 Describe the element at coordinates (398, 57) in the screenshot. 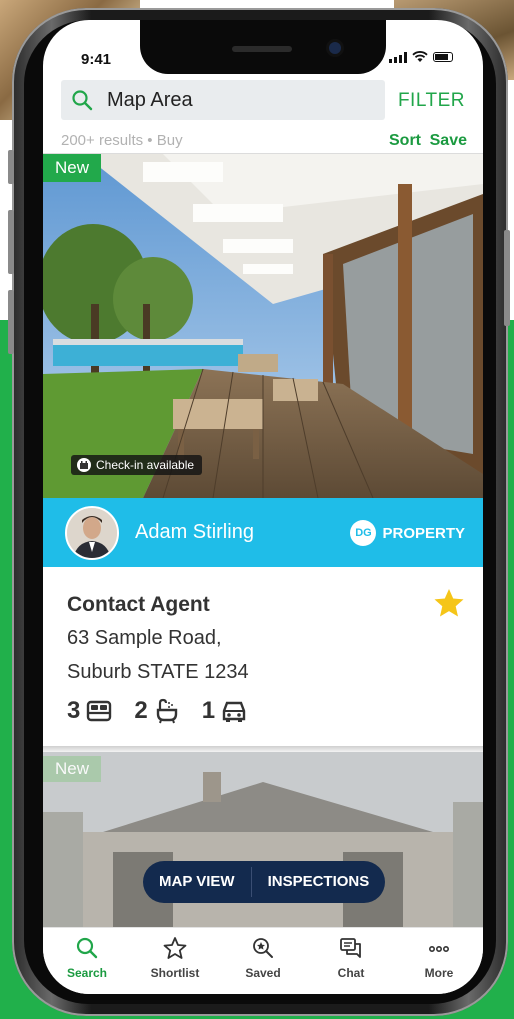

I see `cellular-signal-icon` at that location.